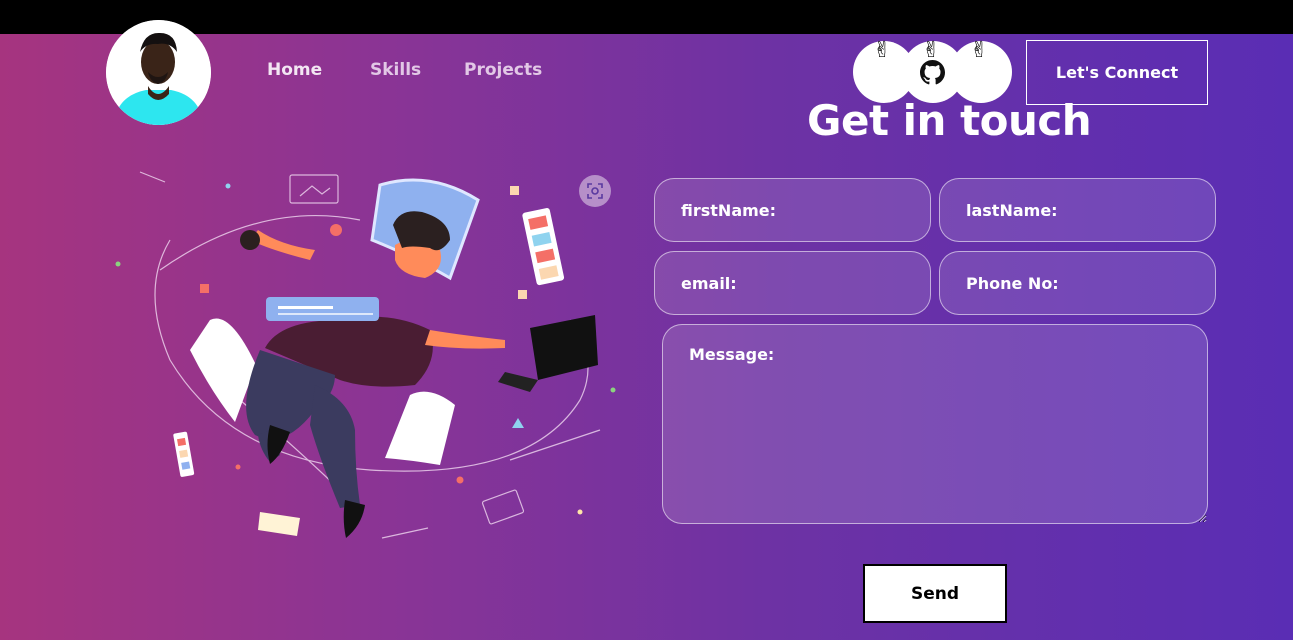 The image size is (1293, 640). What do you see at coordinates (935, 424) in the screenshot?
I see `message-textarea` at bounding box center [935, 424].